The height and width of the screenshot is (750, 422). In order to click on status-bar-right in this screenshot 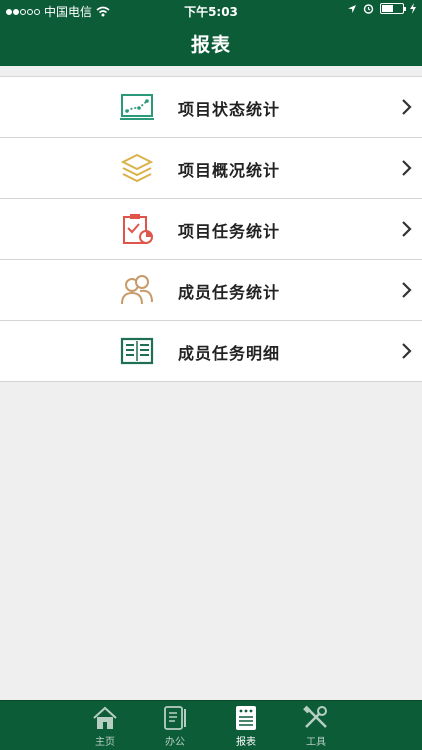, I will do `click(381, 8)`.